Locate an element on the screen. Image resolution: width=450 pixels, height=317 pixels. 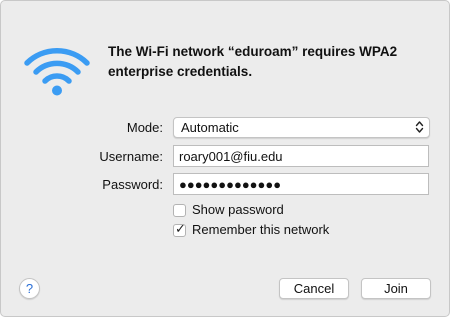
show-password-option: Show password is located at coordinates (228, 210).